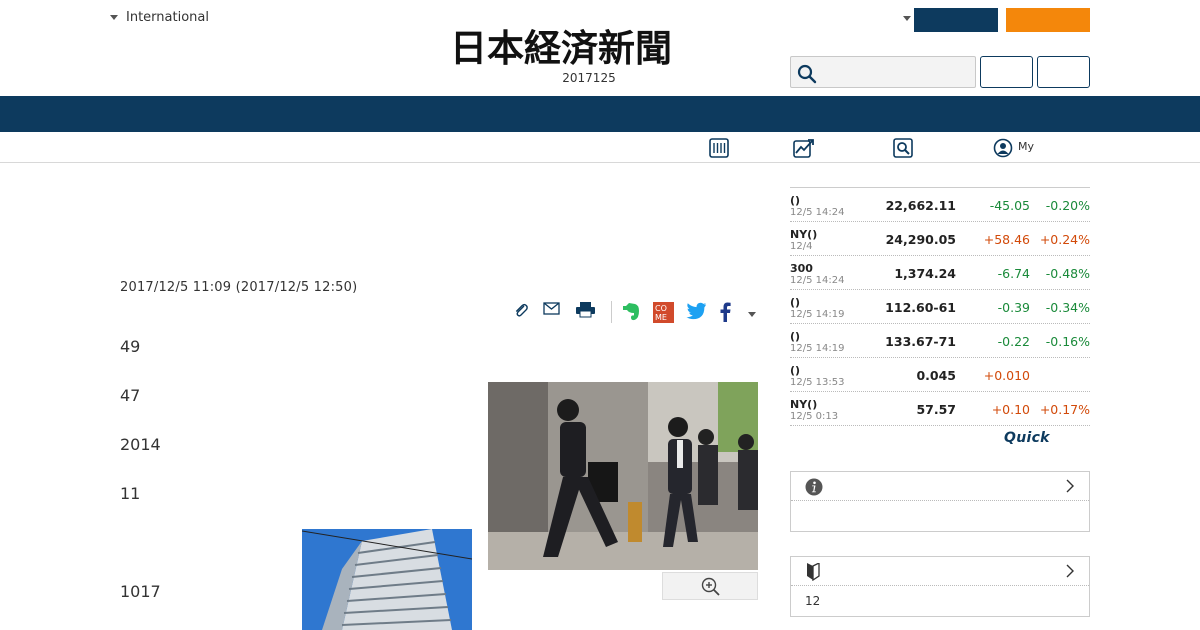 The height and width of the screenshot is (630, 1200). I want to click on market-name: 300, so click(801, 268).